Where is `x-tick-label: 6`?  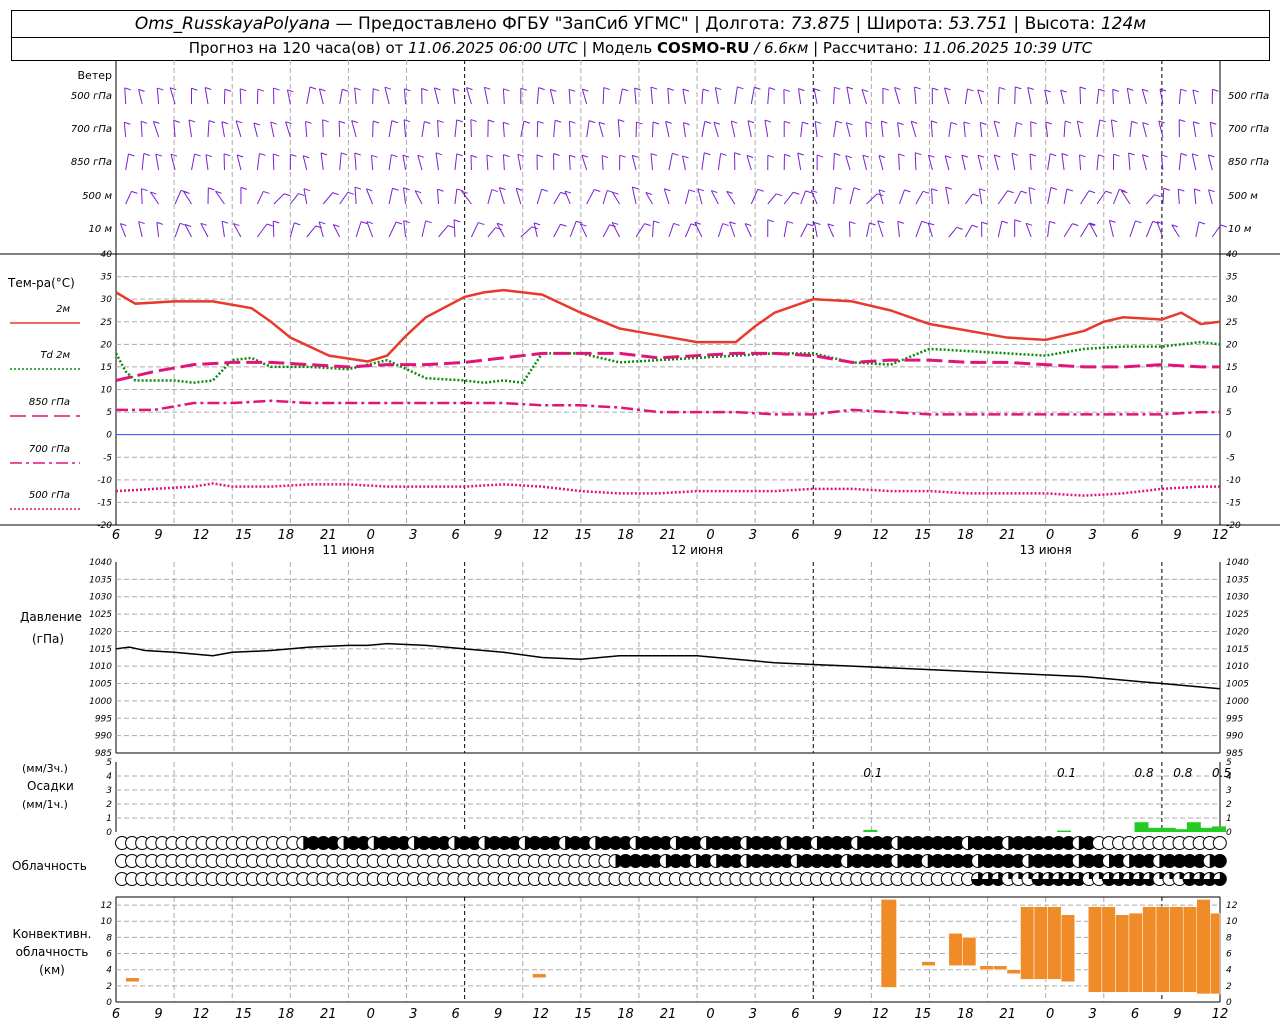
x-tick-label: 6 is located at coordinates (116, 535).